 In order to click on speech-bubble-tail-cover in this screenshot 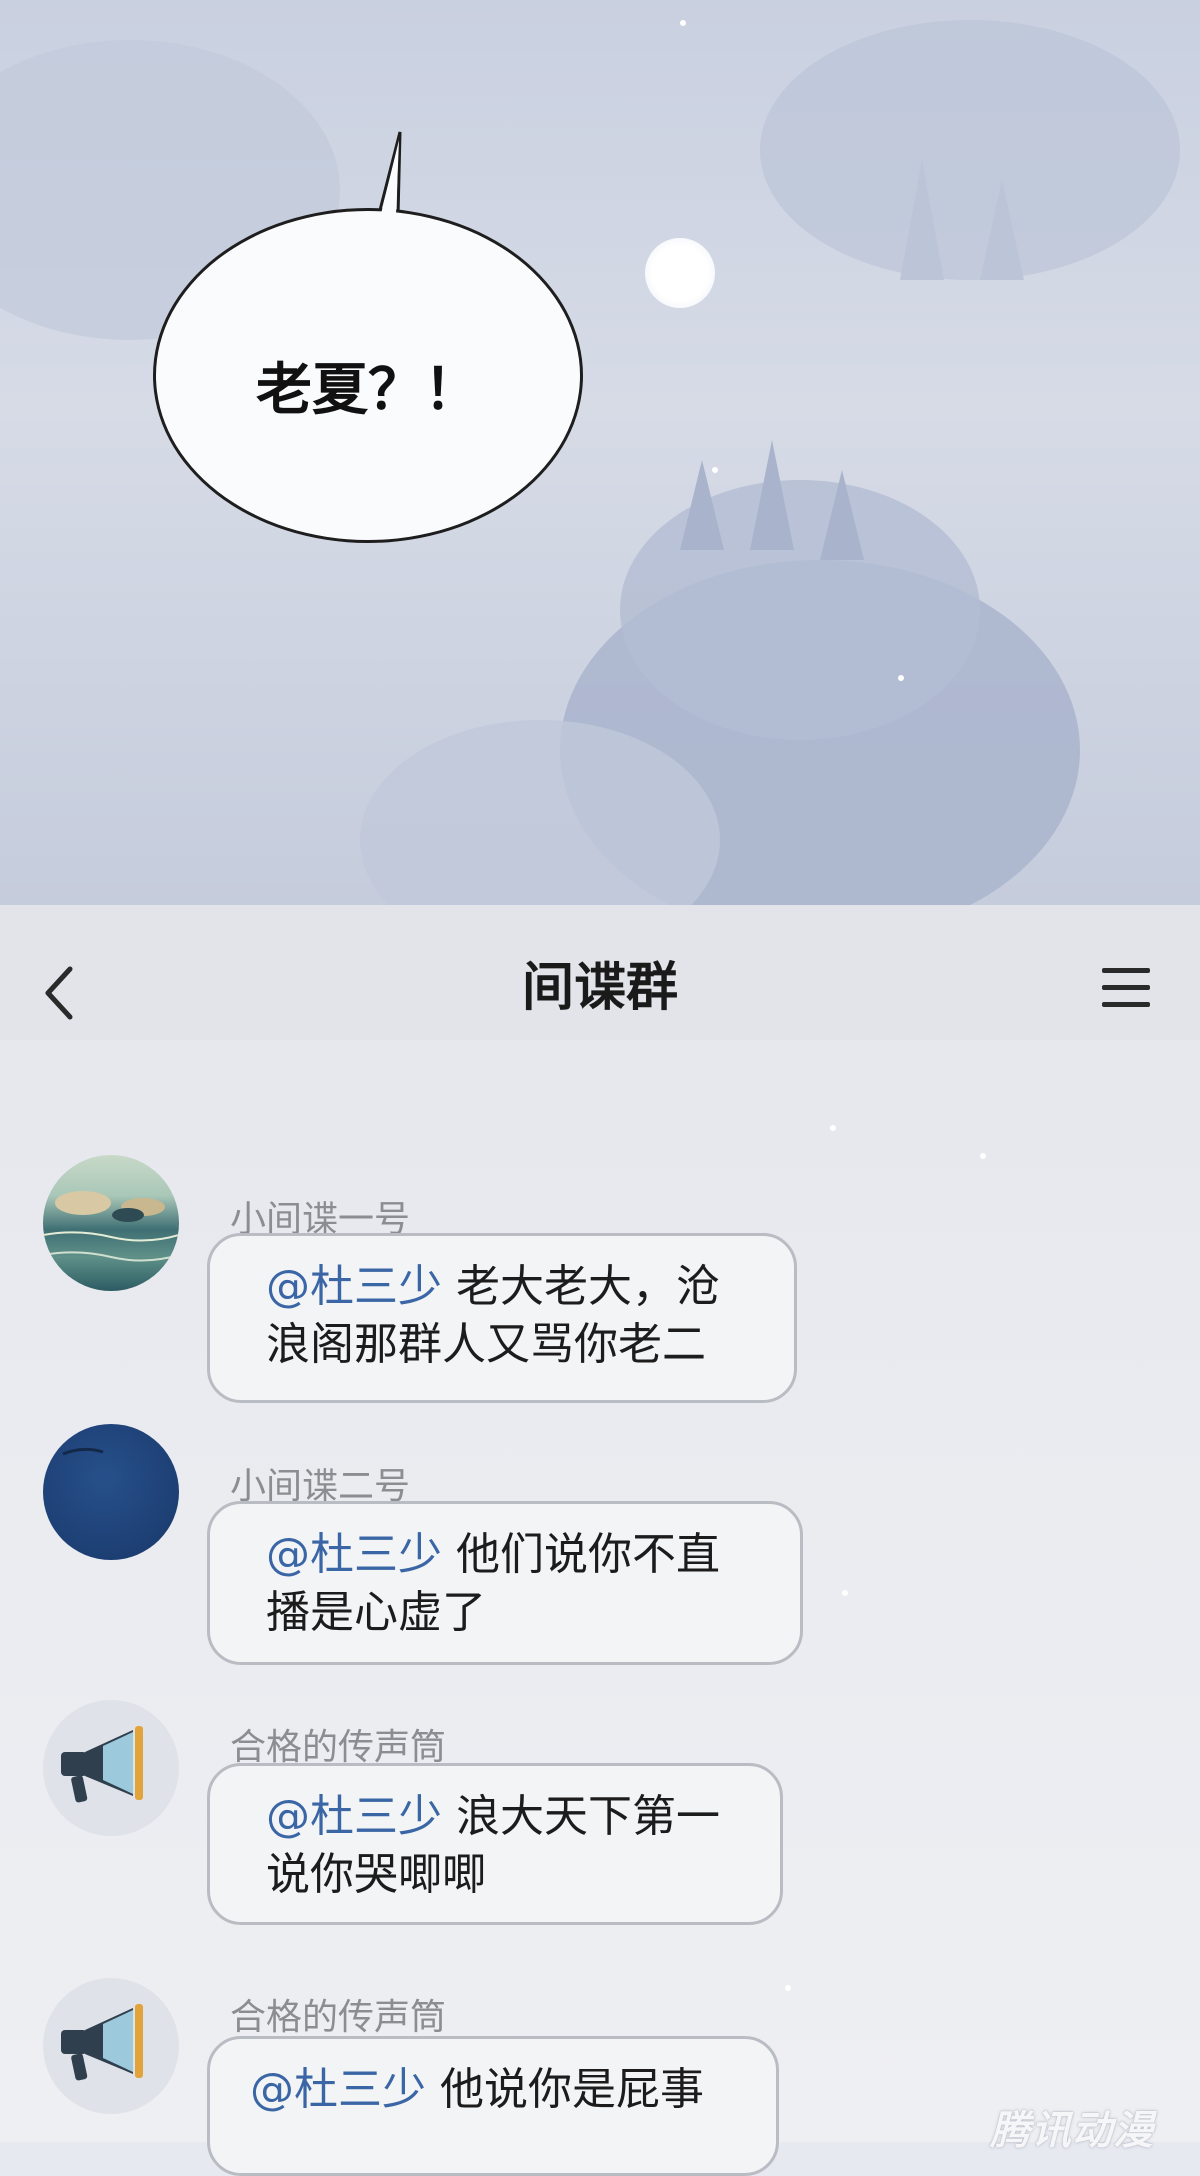, I will do `click(390, 177)`.